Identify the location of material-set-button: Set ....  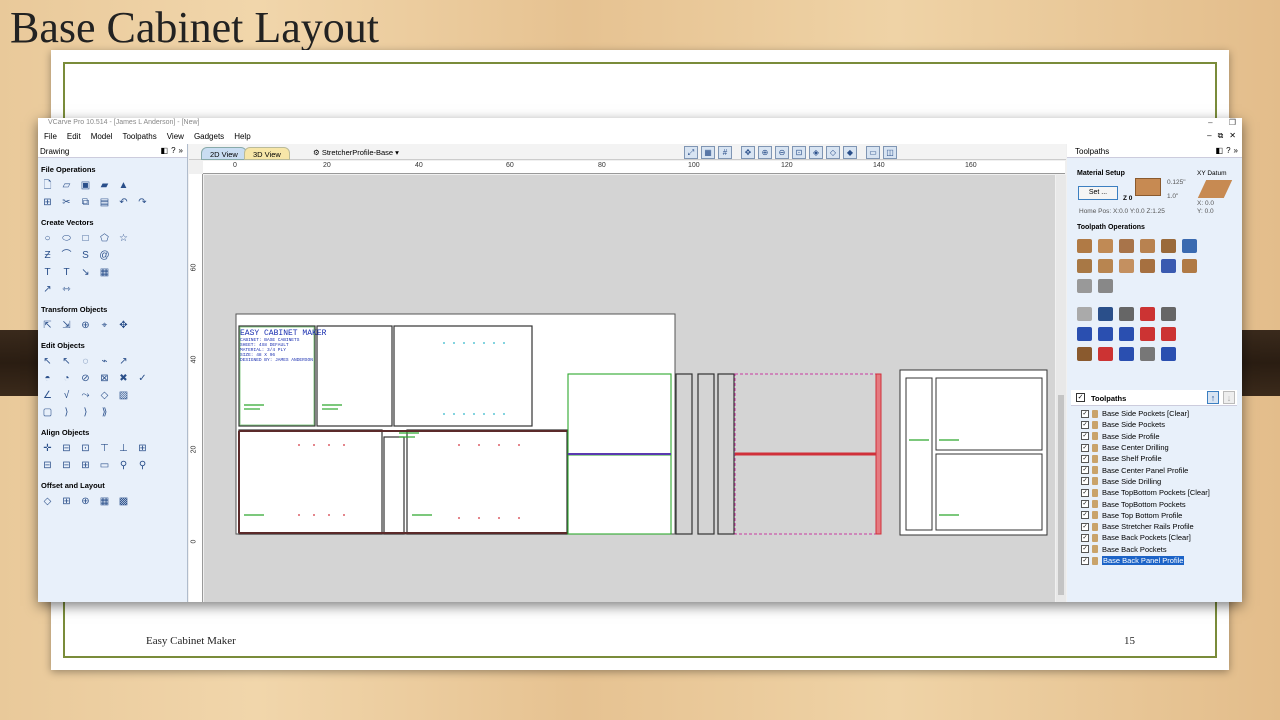
(1098, 193).